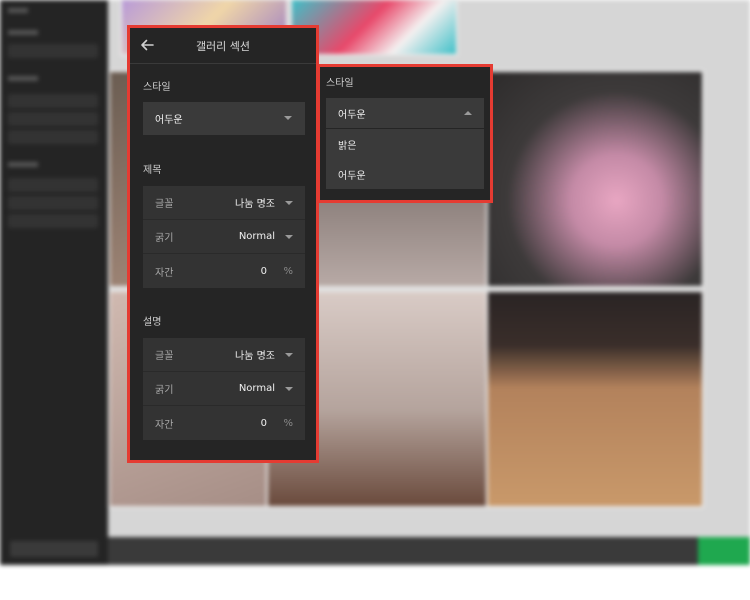  What do you see at coordinates (224, 271) in the screenshot?
I see `title-spacing-row: 자간 0 %` at bounding box center [224, 271].